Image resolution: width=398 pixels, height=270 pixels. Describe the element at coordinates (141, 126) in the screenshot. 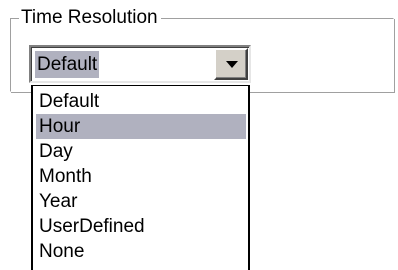

I see `dropdown-option-hour: Hour` at that location.